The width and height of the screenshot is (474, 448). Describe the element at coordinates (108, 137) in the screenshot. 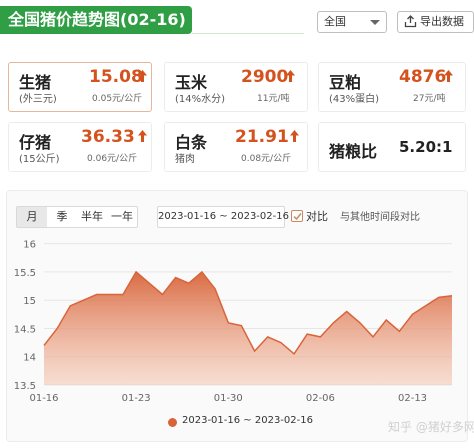

I see `card-value: 36.33` at that location.